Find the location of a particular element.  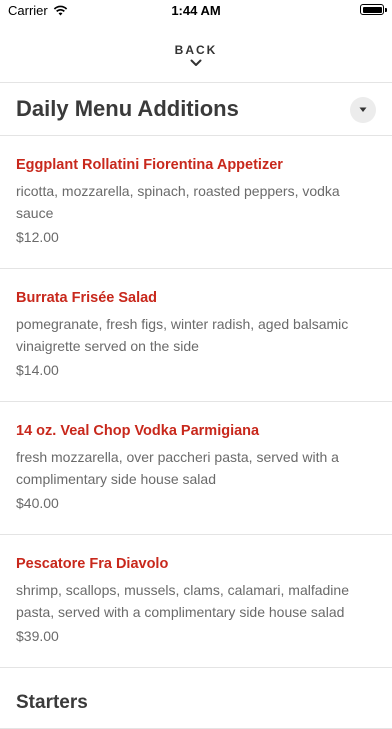

menu-item-price: $12.00 is located at coordinates (37, 237).